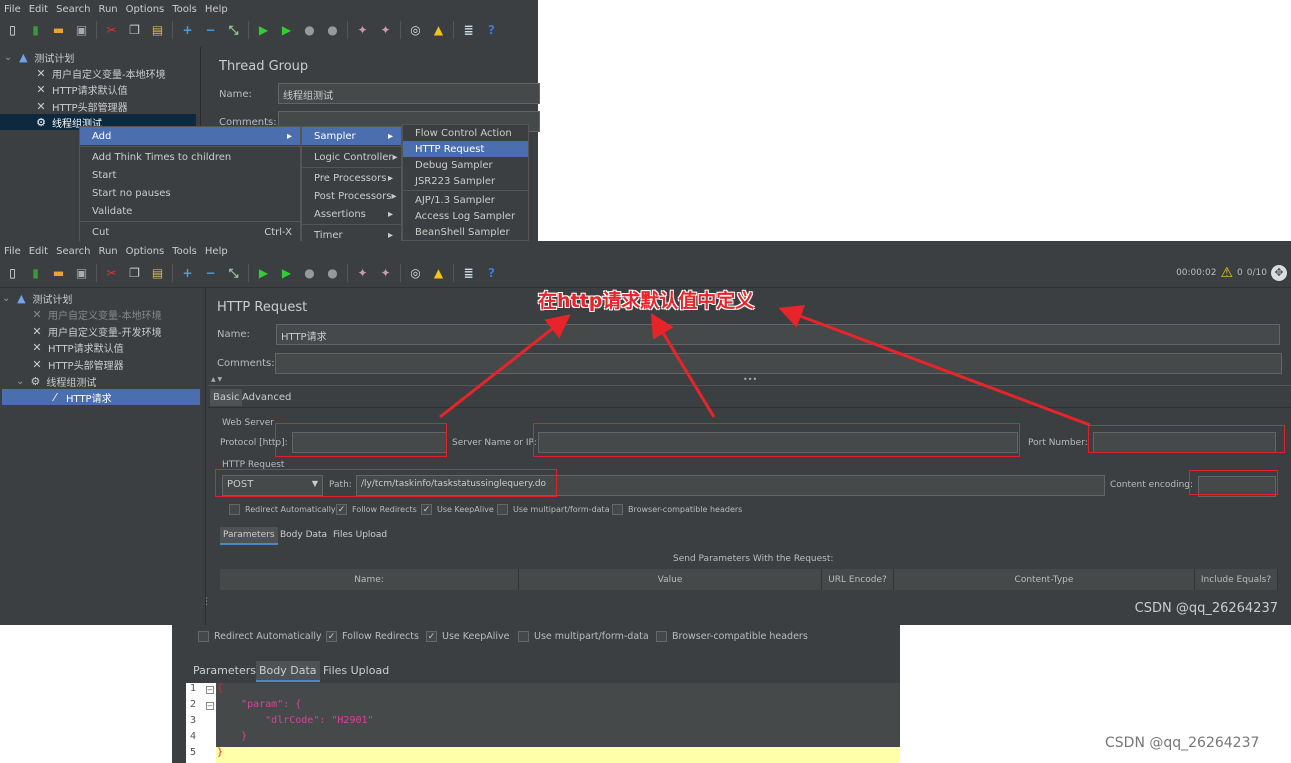 The height and width of the screenshot is (763, 1291). Describe the element at coordinates (1182, 743) in the screenshot. I see `watermark: CSDN @qq_26264237` at that location.